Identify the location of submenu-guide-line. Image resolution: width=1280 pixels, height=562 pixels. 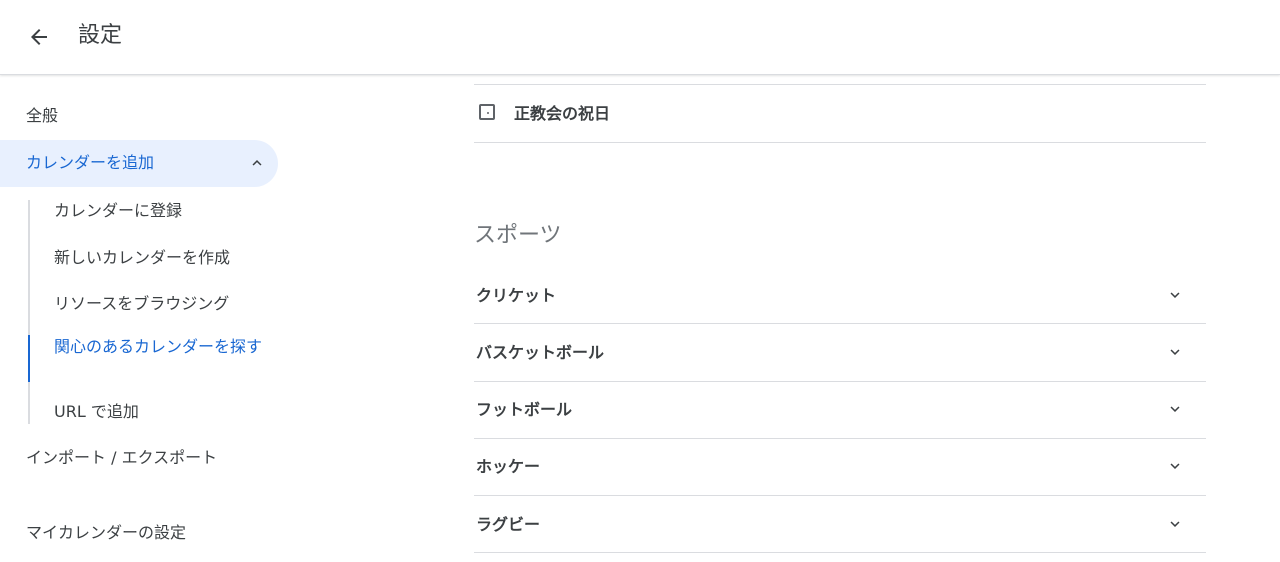
(29, 312).